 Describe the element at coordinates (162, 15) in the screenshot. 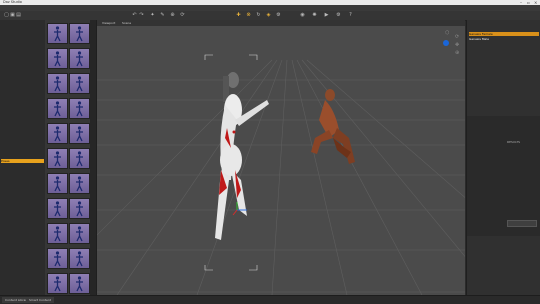

I see `tool-icon: ✎` at that location.